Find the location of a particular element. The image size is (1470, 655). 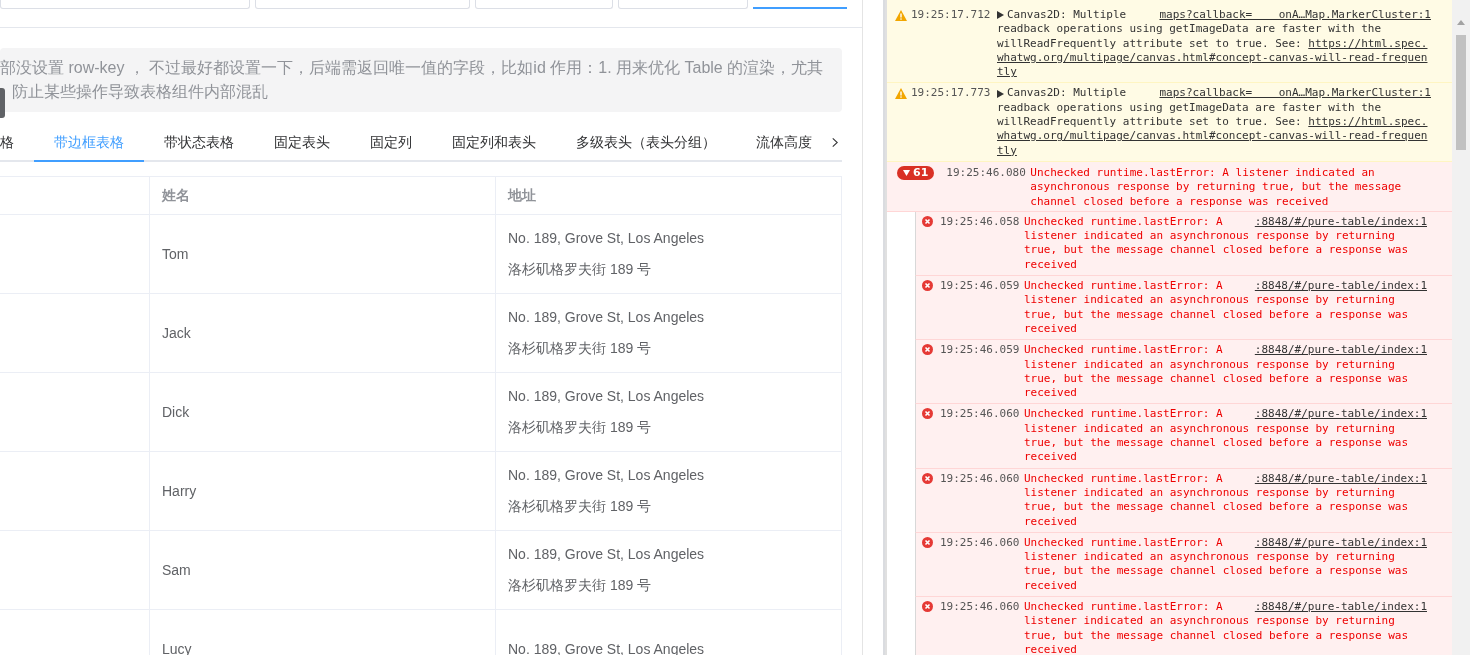

tab: 流体高度 is located at coordinates (784, 143).